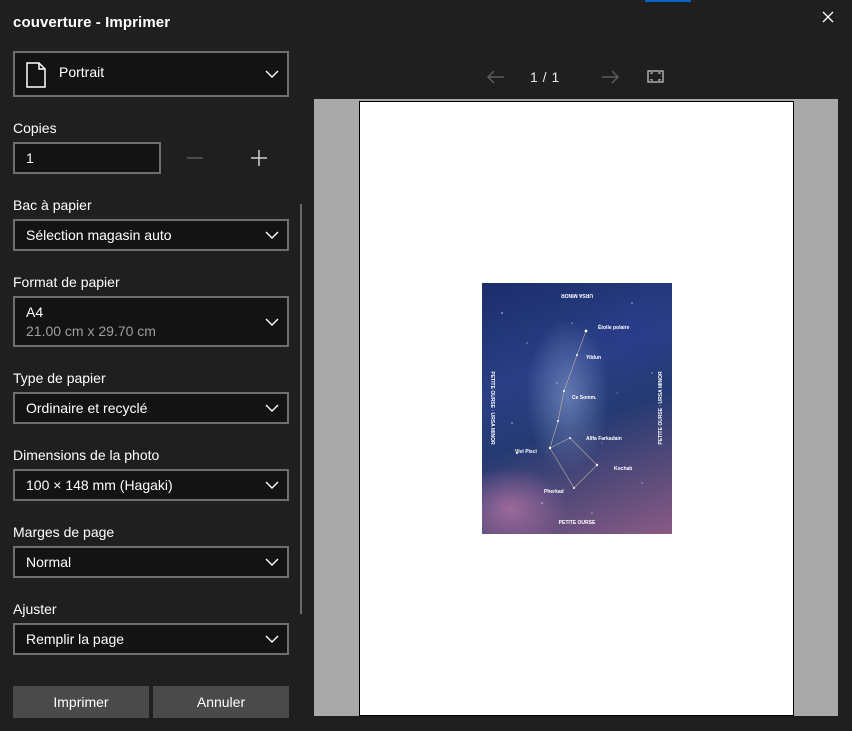 The image size is (852, 731). I want to click on margins-value: Normal, so click(49, 562).